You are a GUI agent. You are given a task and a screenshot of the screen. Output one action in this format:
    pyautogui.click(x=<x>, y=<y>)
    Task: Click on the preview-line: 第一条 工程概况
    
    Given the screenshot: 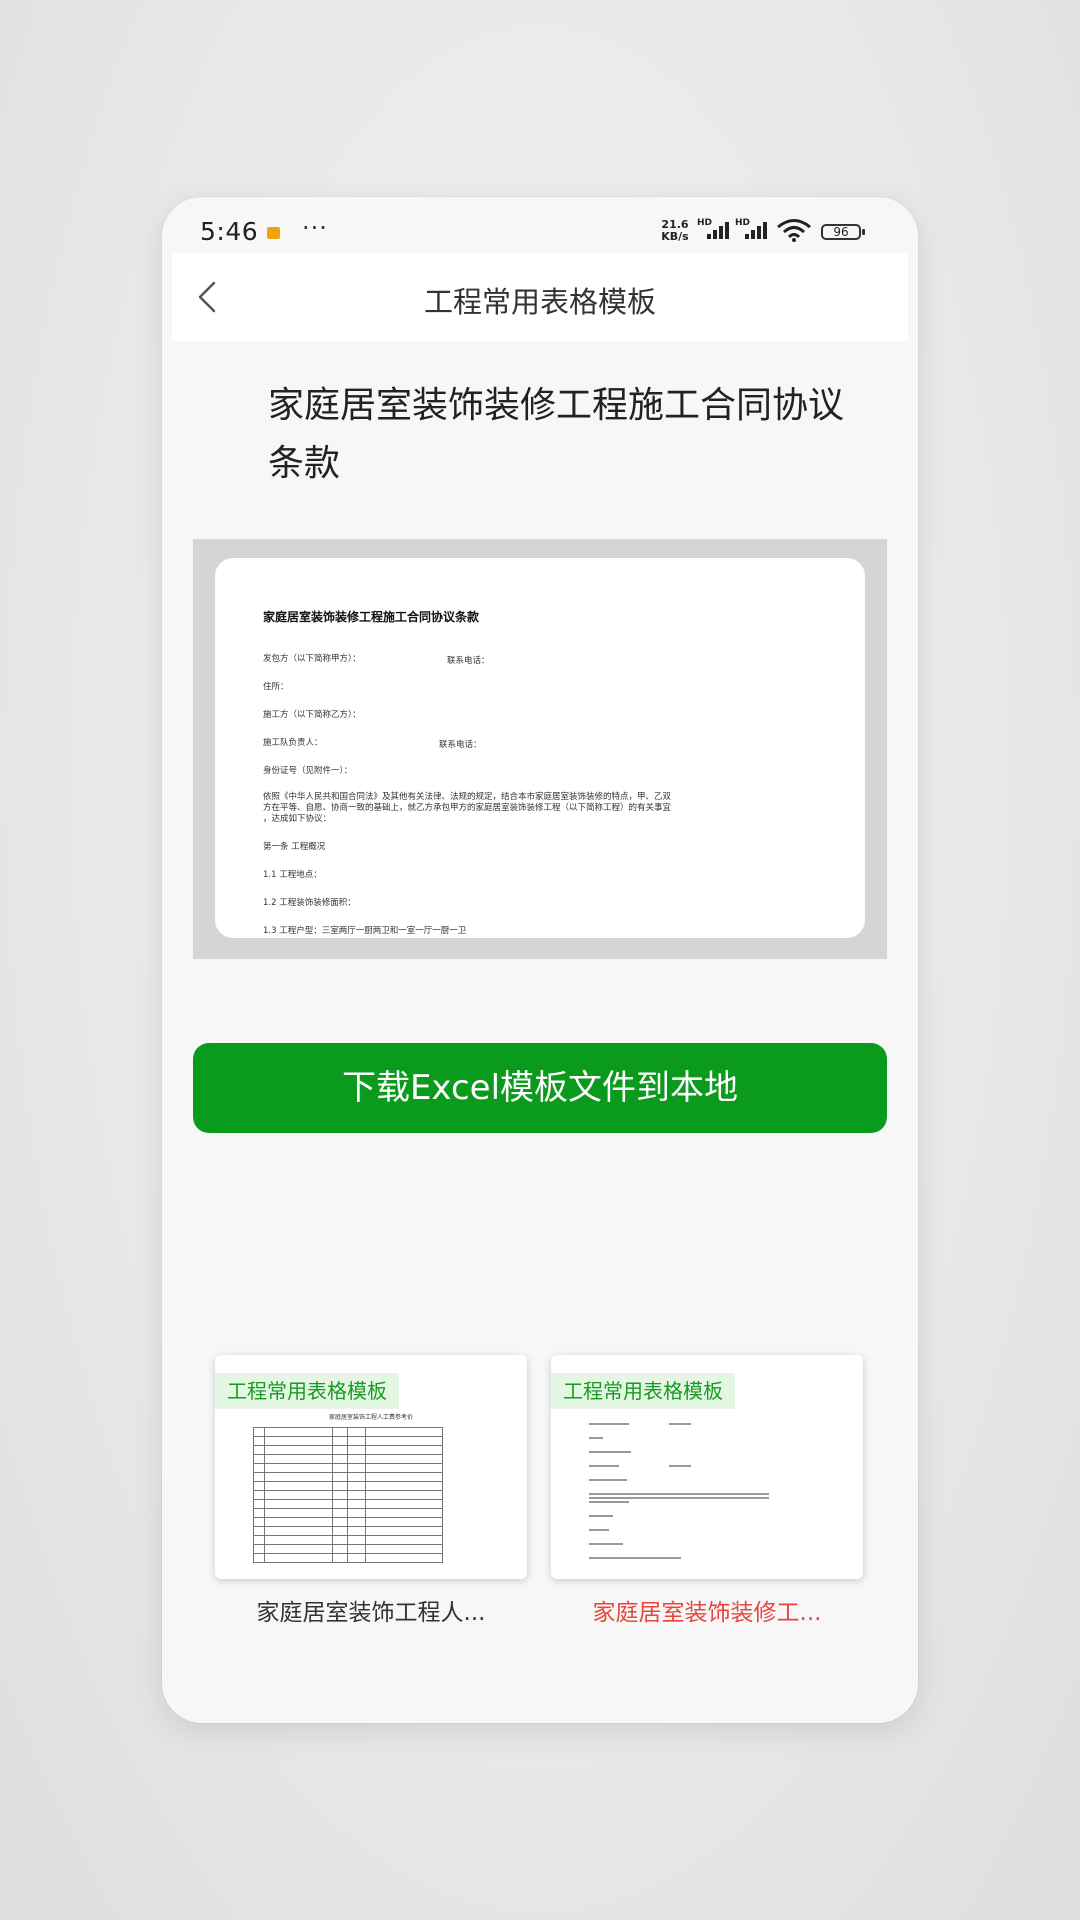 What is the action you would take?
    pyautogui.click(x=294, y=847)
    